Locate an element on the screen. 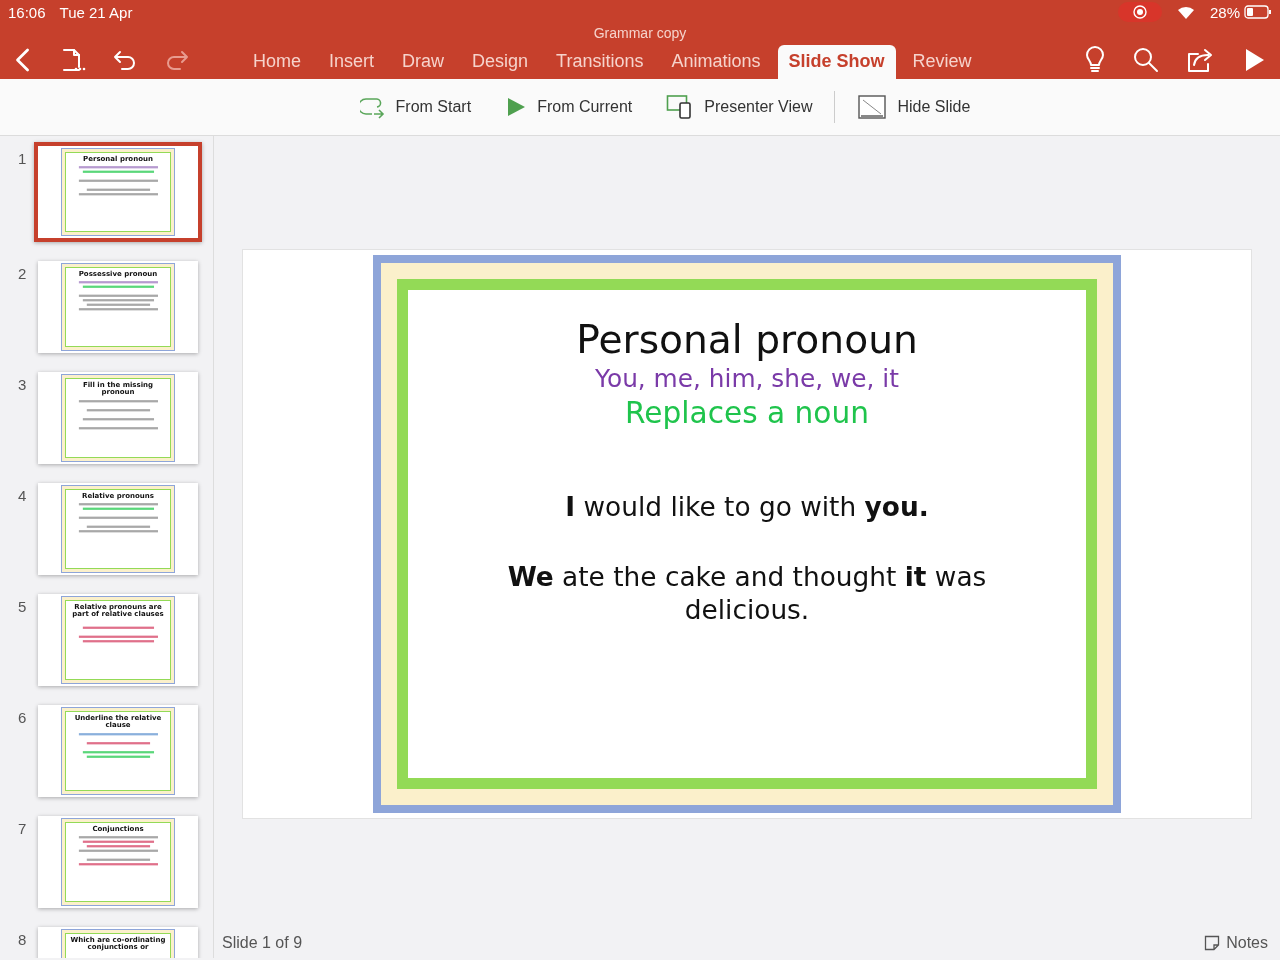  slide-text: Personal pronoun is located at coordinates (747, 340).